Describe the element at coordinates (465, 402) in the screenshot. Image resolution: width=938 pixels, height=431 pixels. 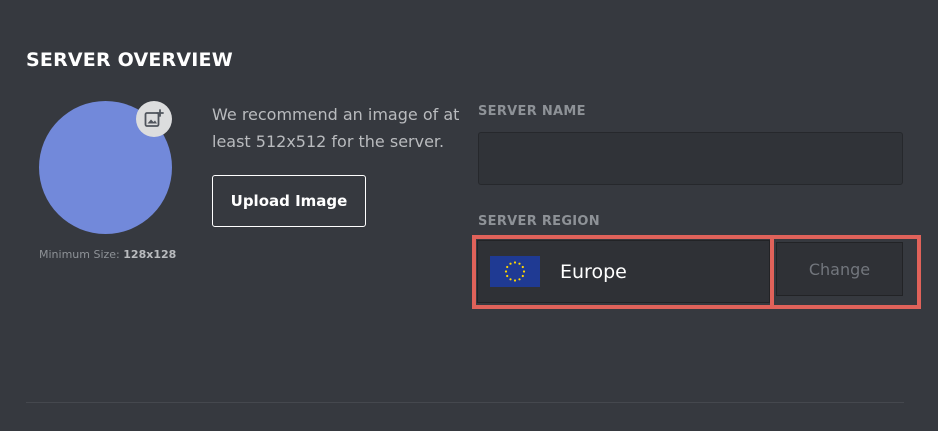
I see `section-divider` at that location.